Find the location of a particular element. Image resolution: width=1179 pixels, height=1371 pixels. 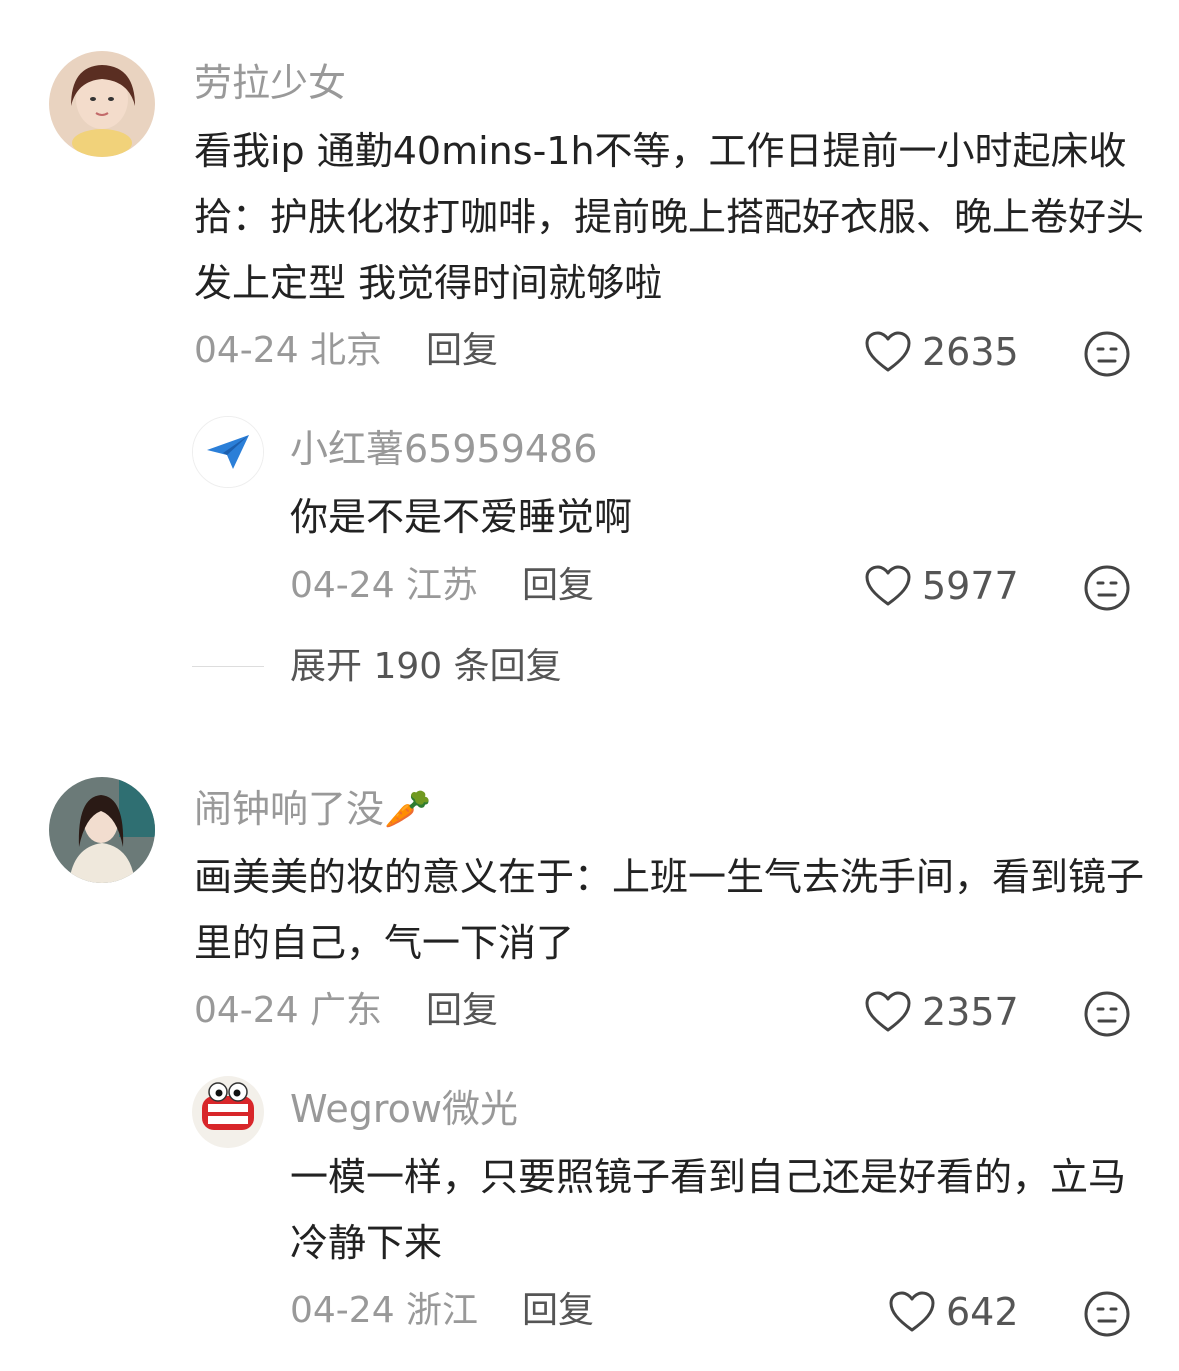

like-button: 642 is located at coordinates (953, 1312).